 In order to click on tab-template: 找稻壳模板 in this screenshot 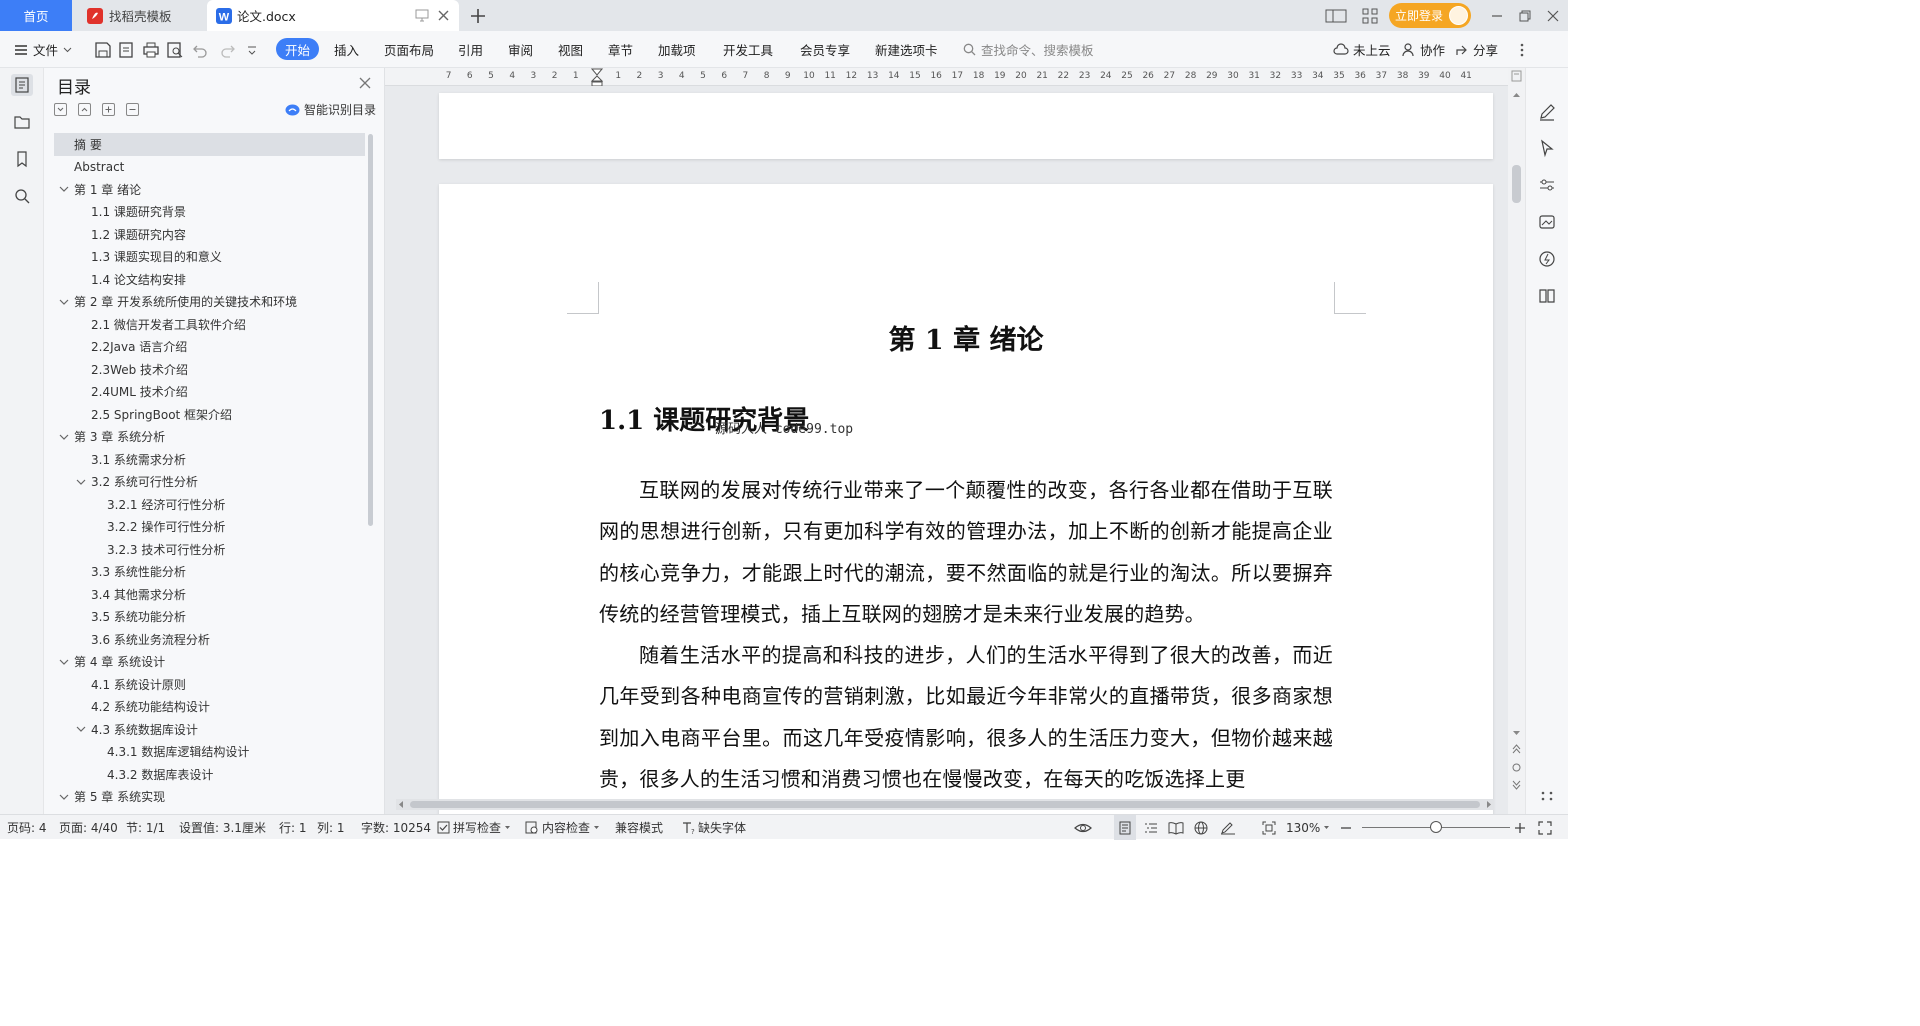, I will do `click(140, 15)`.